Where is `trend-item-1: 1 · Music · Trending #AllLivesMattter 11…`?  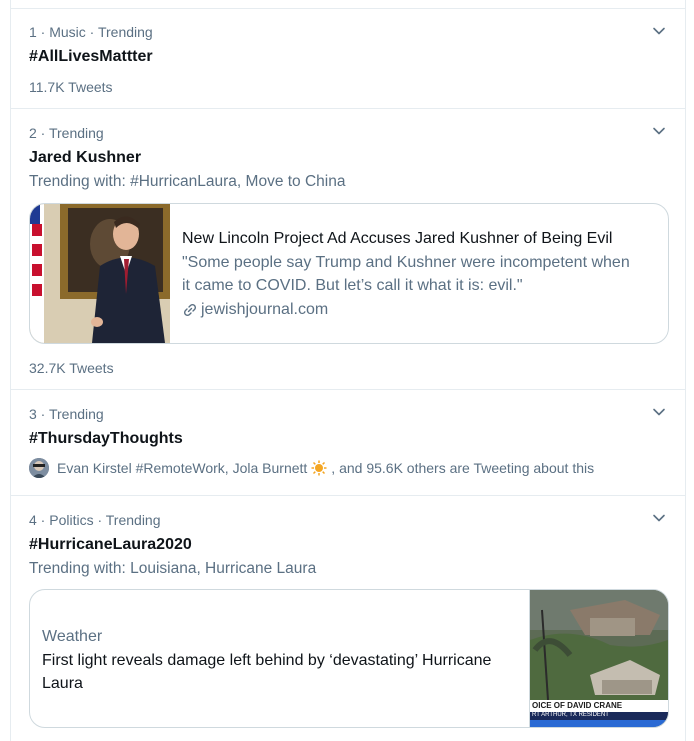
trend-item-1: 1 · Music · Trending #AllLivesMattter 11… is located at coordinates (348, 59).